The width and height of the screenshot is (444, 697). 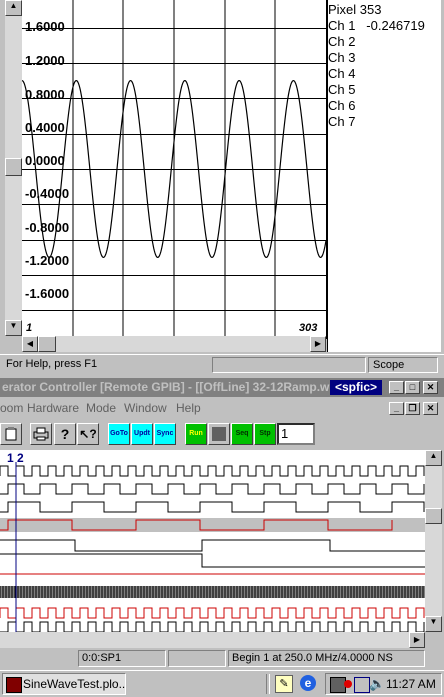 What do you see at coordinates (45, 127) in the screenshot?
I see `y-tick-label: 0.4000` at bounding box center [45, 127].